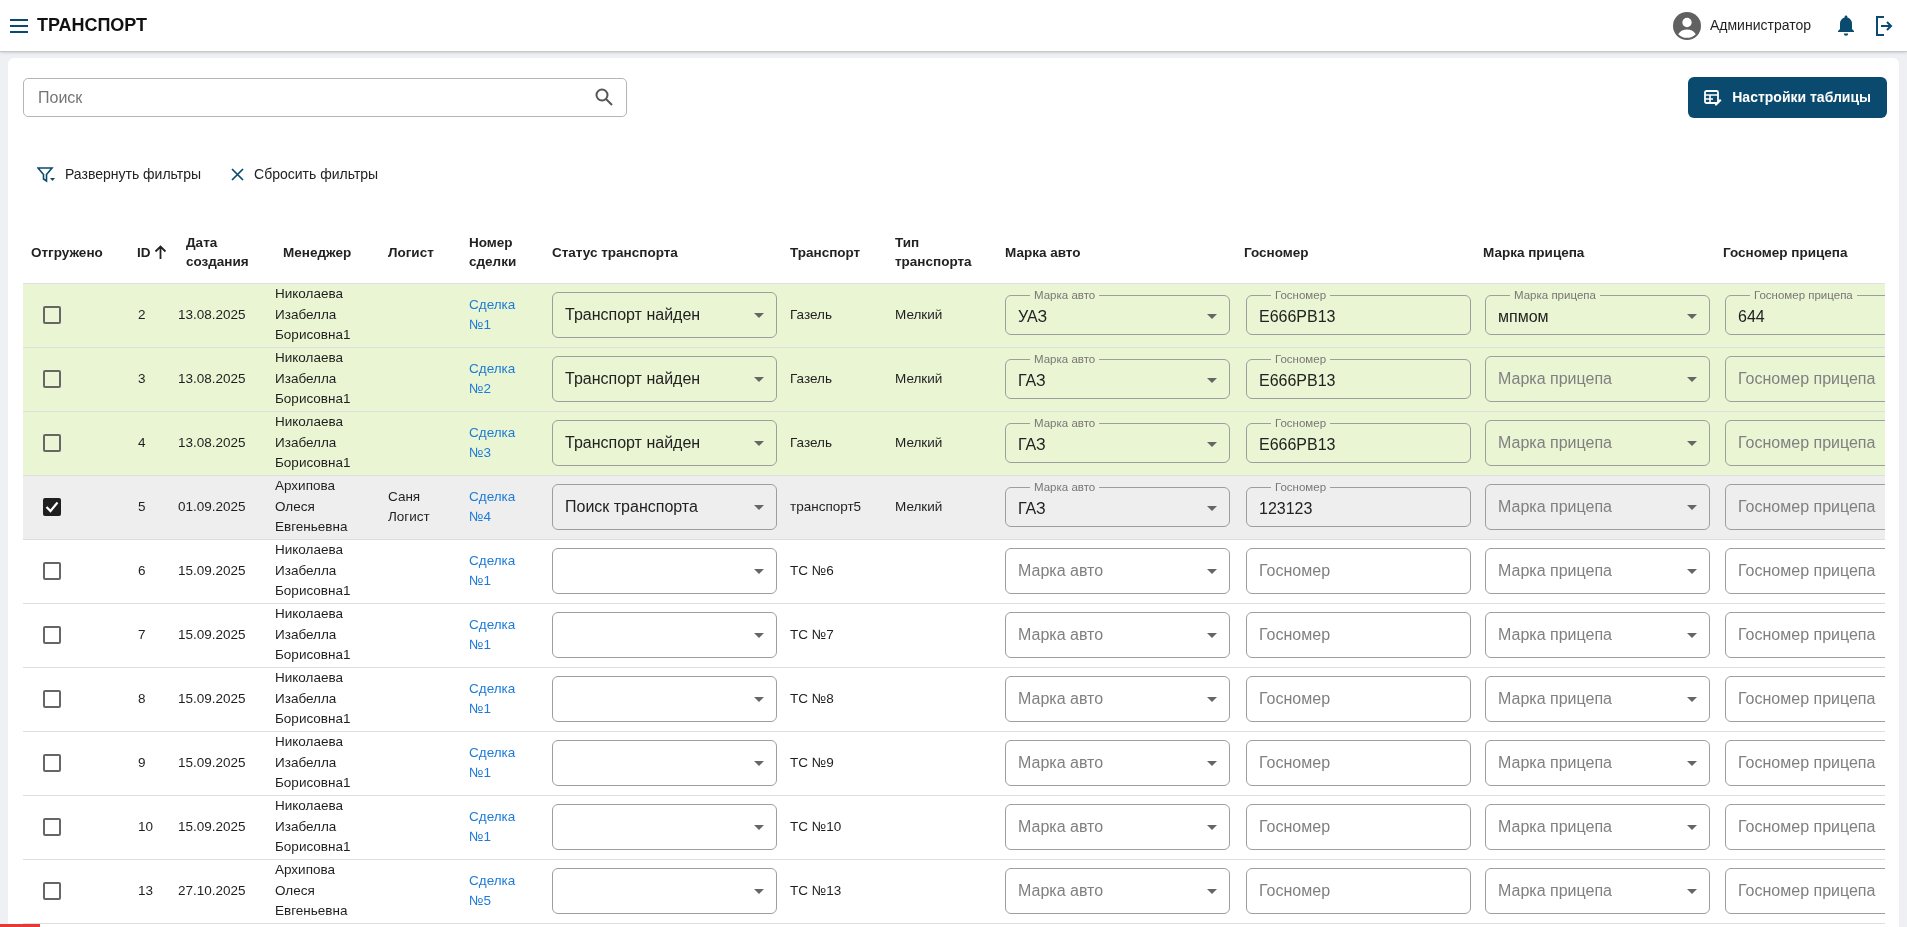 Image resolution: width=1907 pixels, height=927 pixels. Describe the element at coordinates (305, 174) in the screenshot. I see `reset-filters-button: Сбросить фильтры` at that location.